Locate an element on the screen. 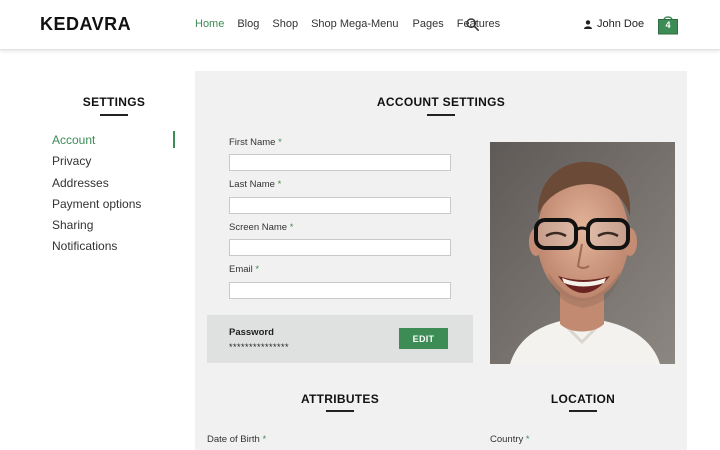 This screenshot has height=450, width=720. profile-photo-image is located at coordinates (582, 253).